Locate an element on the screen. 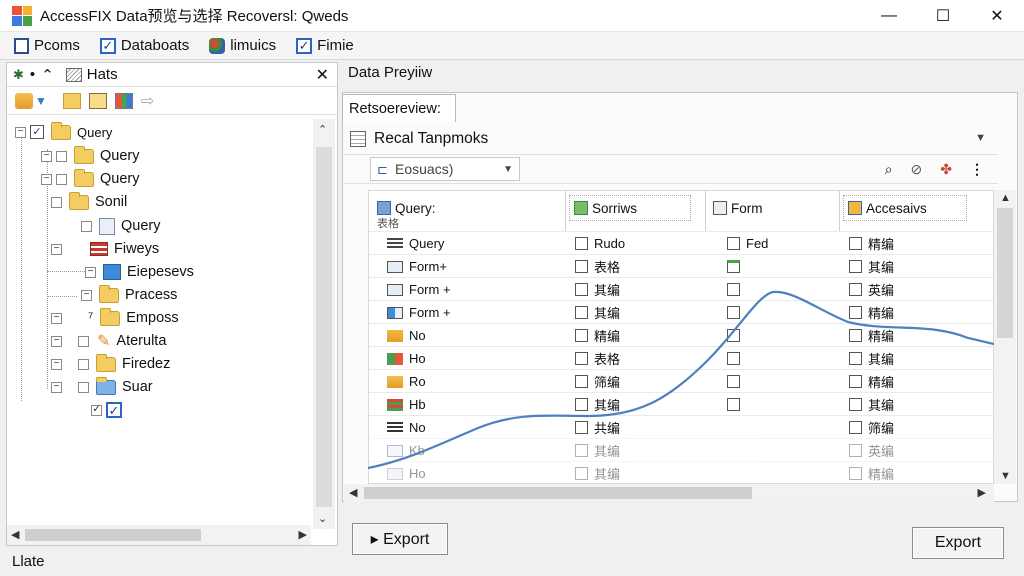  pin-icon: ✱ is located at coordinates (18, 75).